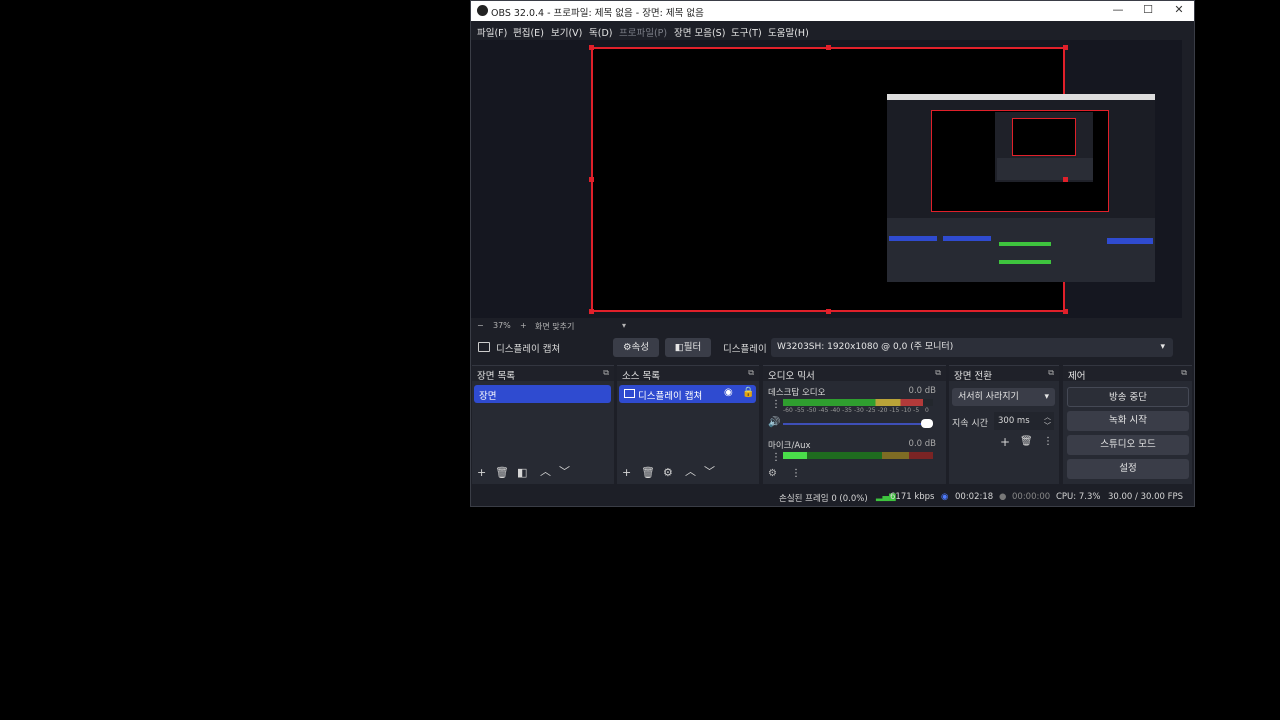  What do you see at coordinates (788, 32) in the screenshot?
I see `menu-help: 도움말(H)` at bounding box center [788, 32].